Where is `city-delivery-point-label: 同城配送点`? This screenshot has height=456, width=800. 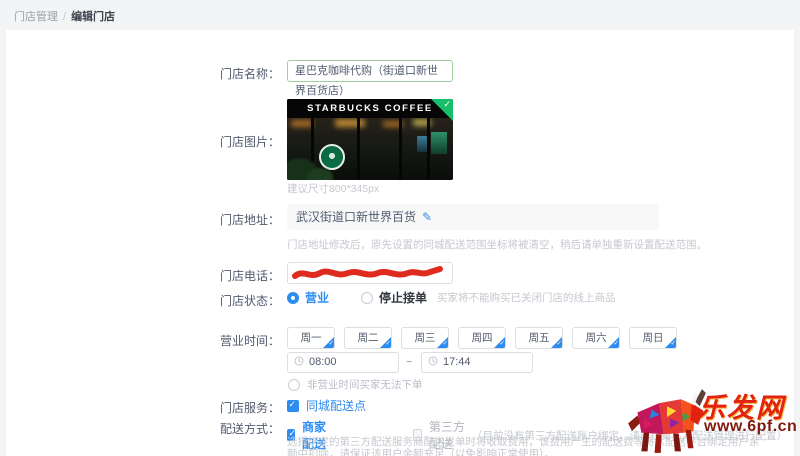
city-delivery-point-label: 同城配送点 is located at coordinates (336, 405).